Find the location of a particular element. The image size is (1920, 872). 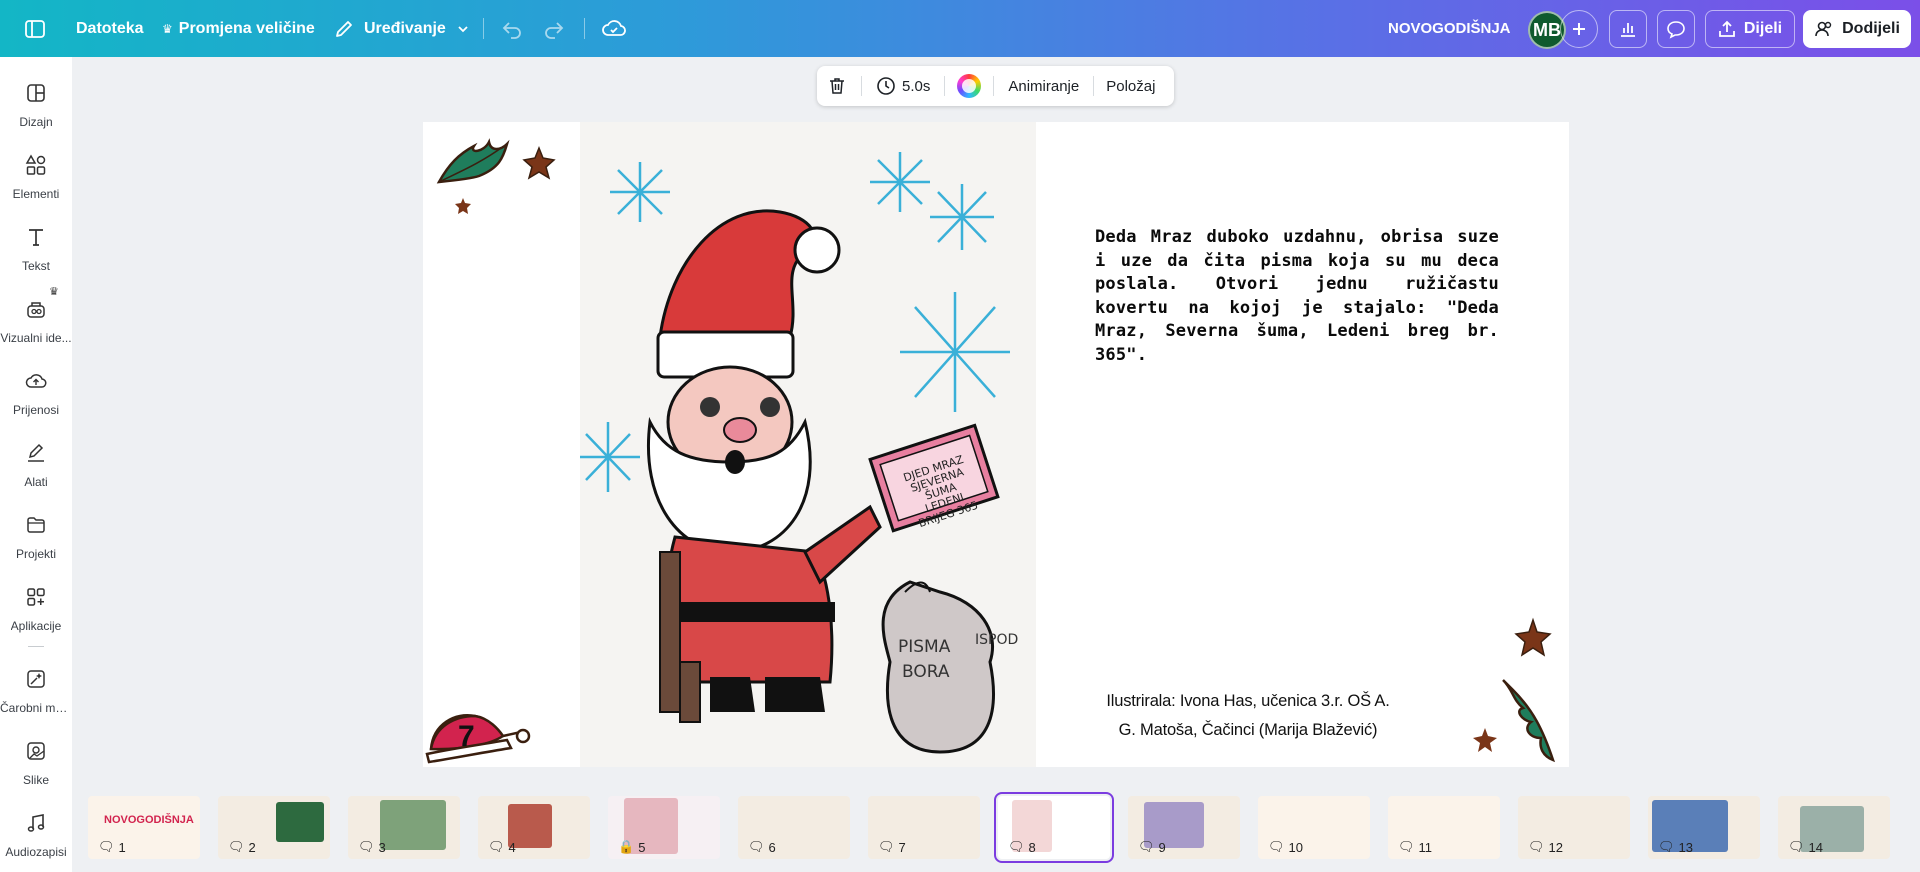

sidebar-item-photos: Slike is located at coordinates (36, 772).